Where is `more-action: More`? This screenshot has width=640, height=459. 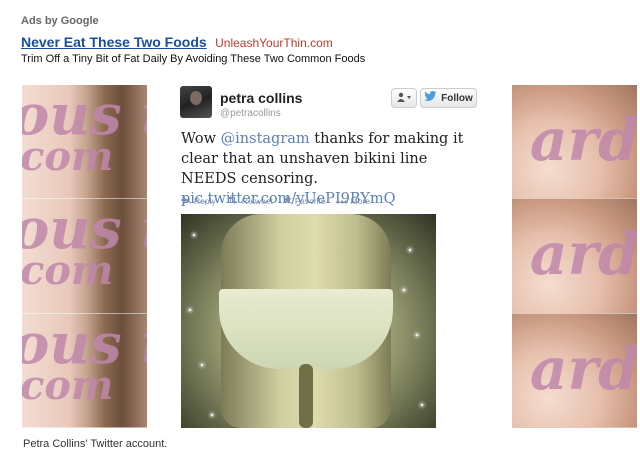 more-action: More is located at coordinates (353, 200).